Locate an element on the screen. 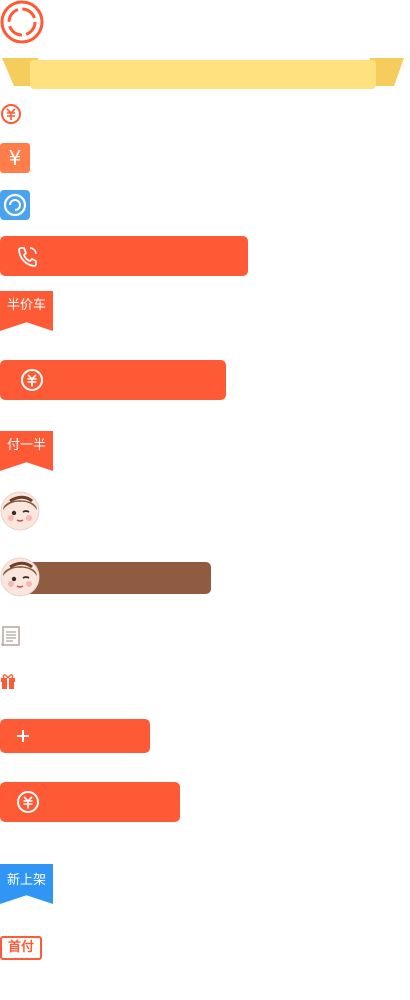 The height and width of the screenshot is (1000, 410). swirl-tile-icon is located at coordinates (15, 205).